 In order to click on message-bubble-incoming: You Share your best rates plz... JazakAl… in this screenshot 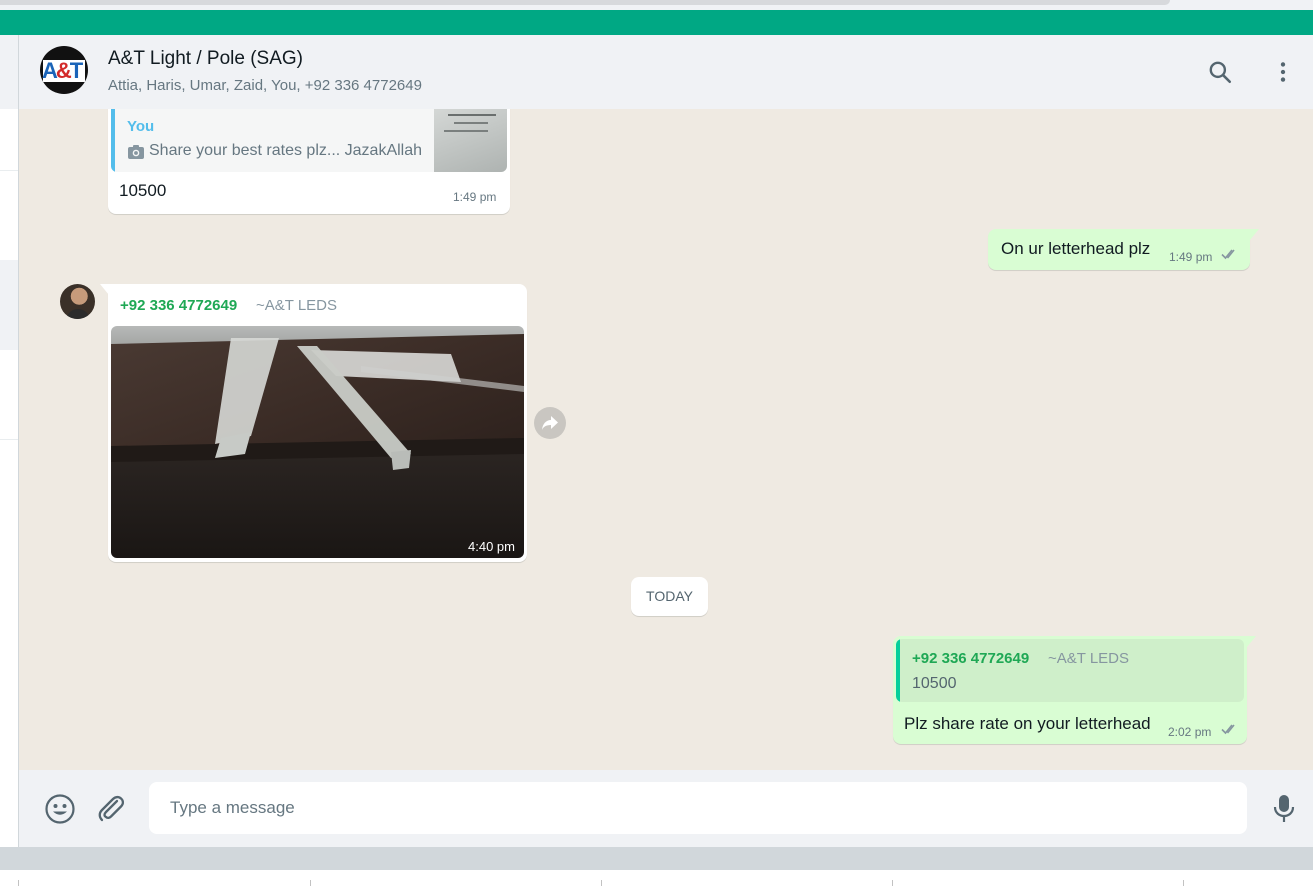, I will do `click(309, 161)`.